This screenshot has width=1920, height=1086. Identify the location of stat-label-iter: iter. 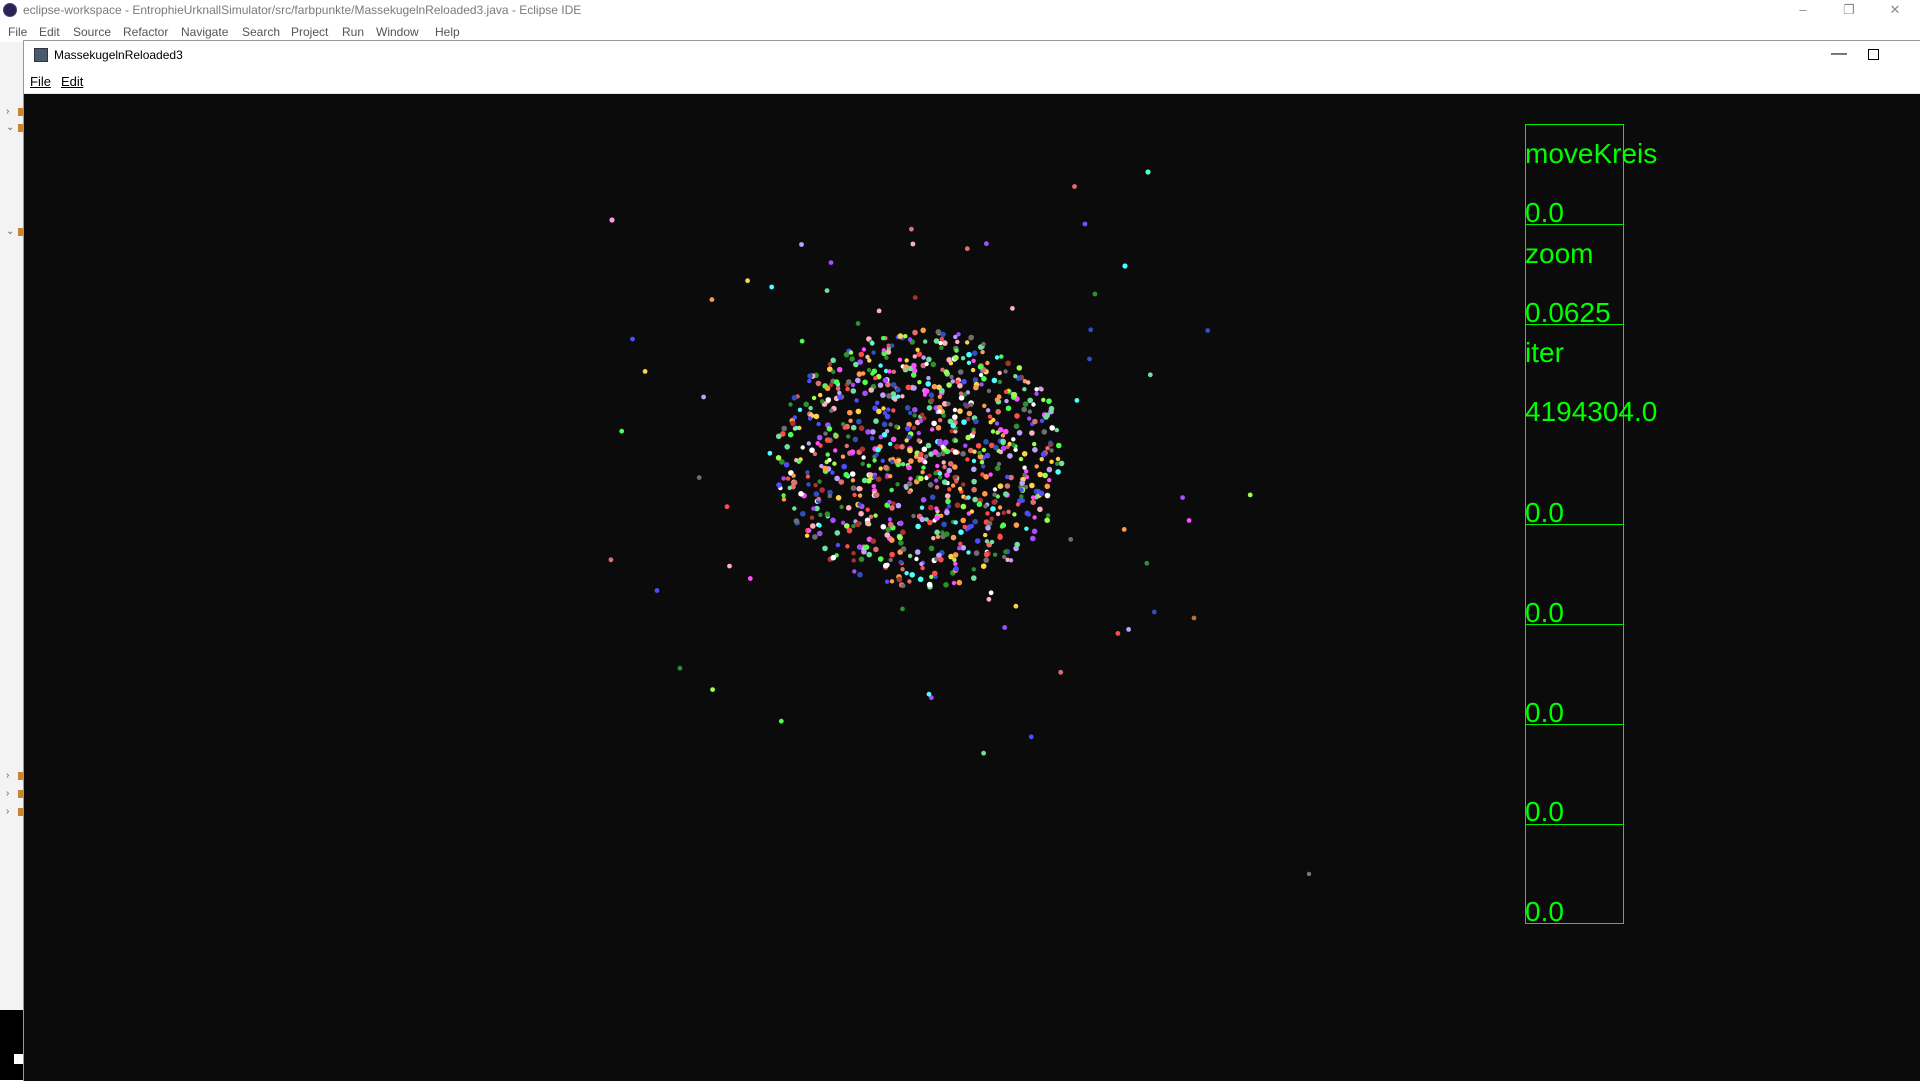
(1544, 352).